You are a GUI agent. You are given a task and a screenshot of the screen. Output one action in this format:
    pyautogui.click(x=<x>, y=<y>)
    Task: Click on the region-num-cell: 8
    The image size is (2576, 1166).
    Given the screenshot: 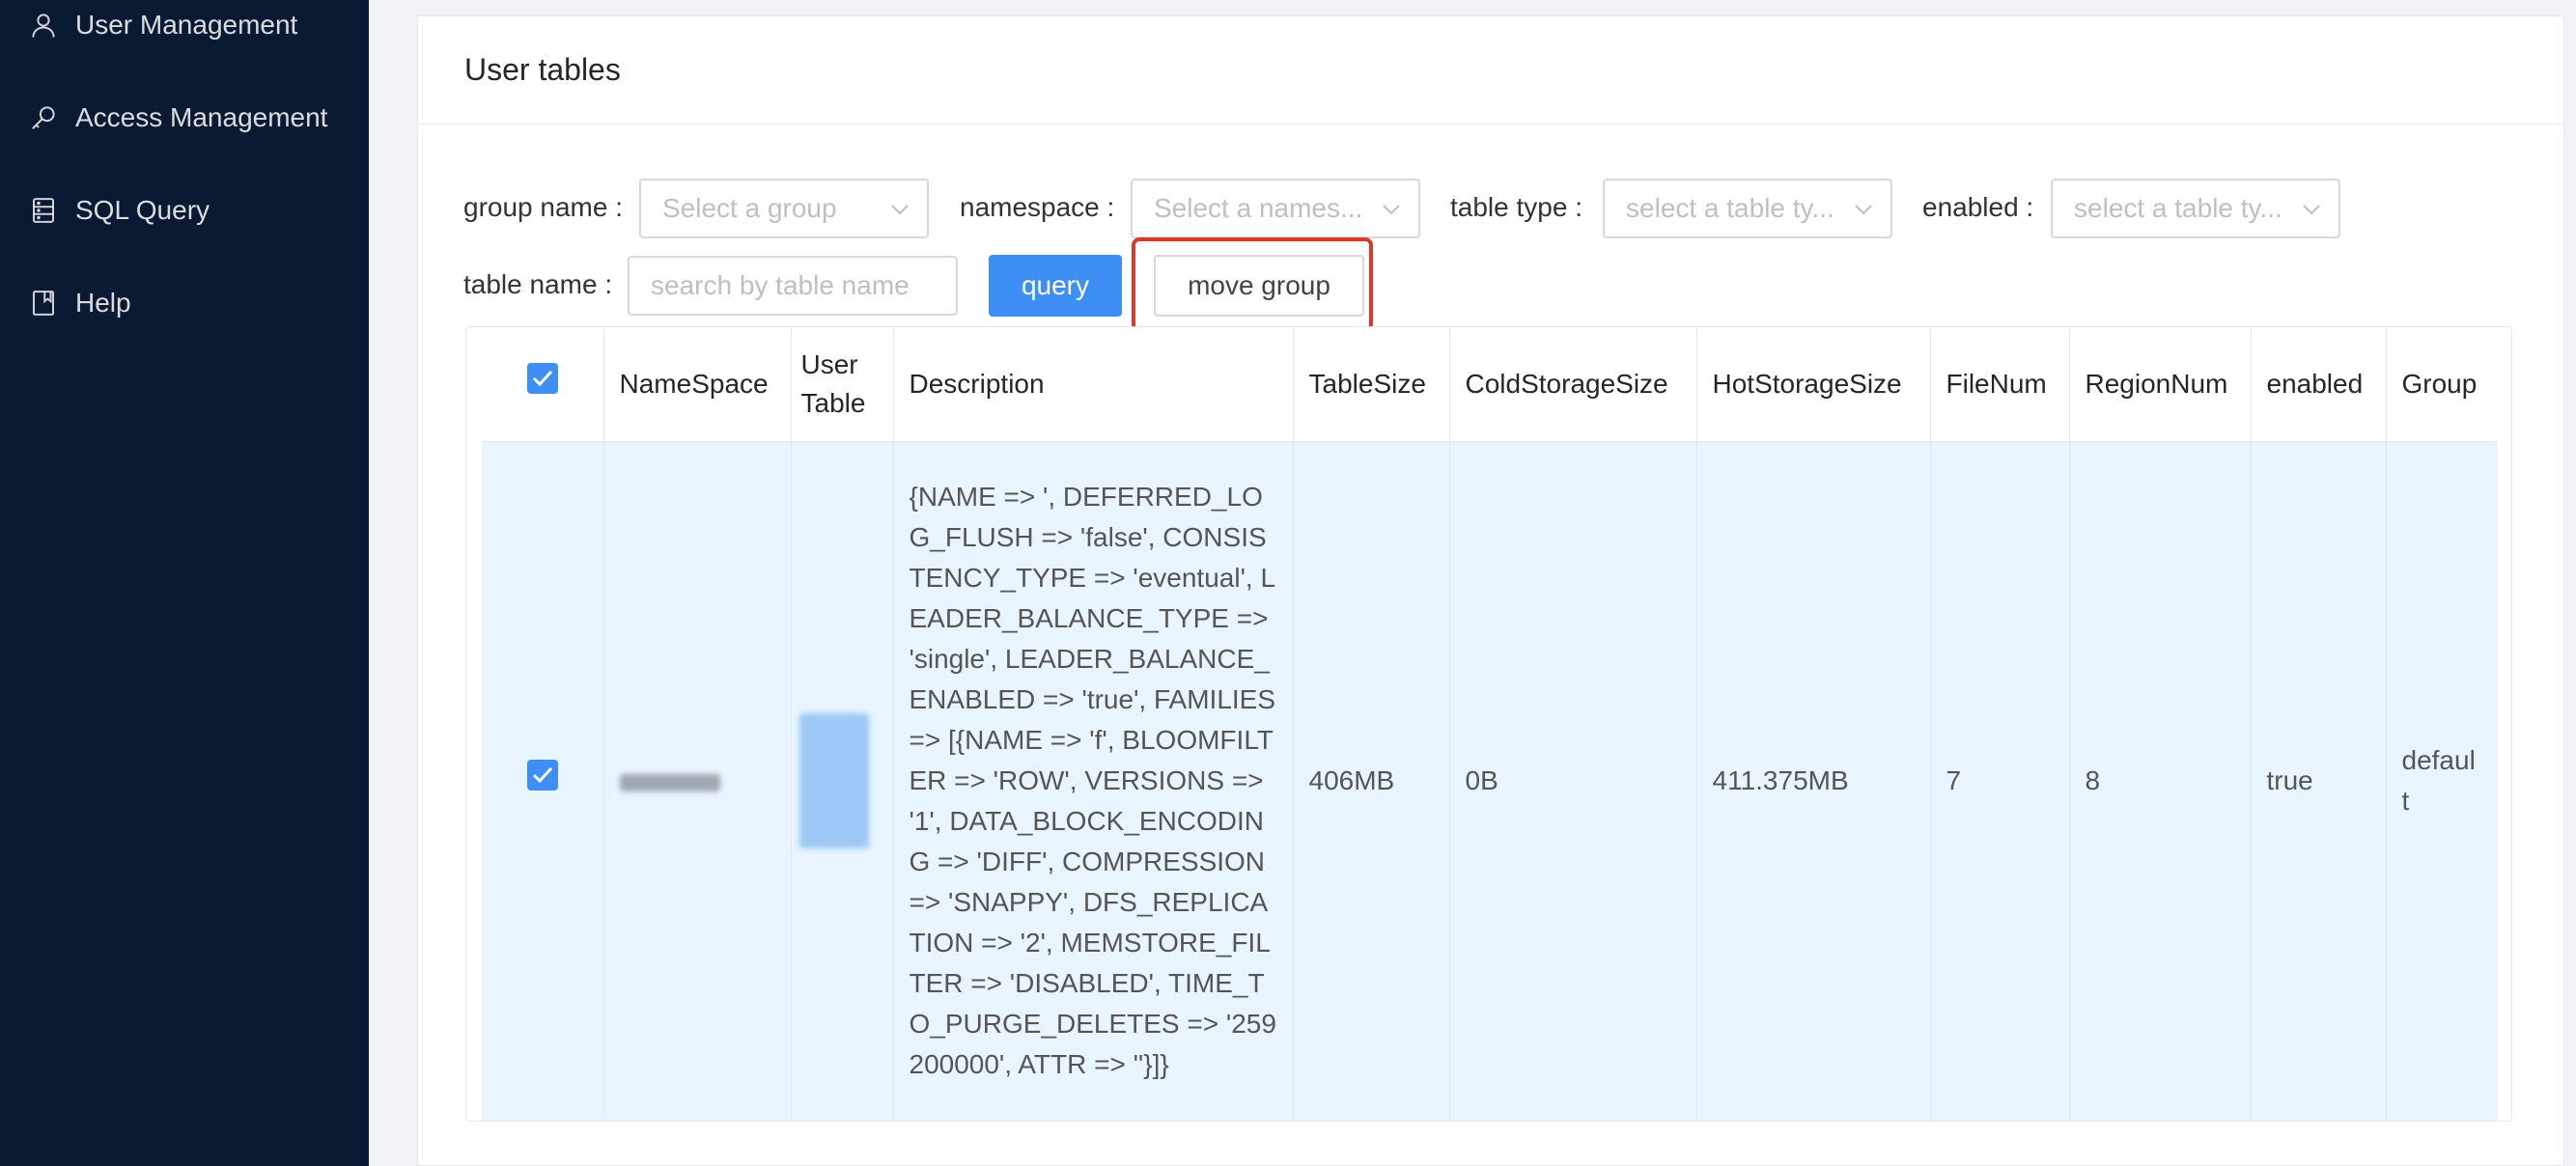 What is the action you would take?
    pyautogui.click(x=2161, y=781)
    